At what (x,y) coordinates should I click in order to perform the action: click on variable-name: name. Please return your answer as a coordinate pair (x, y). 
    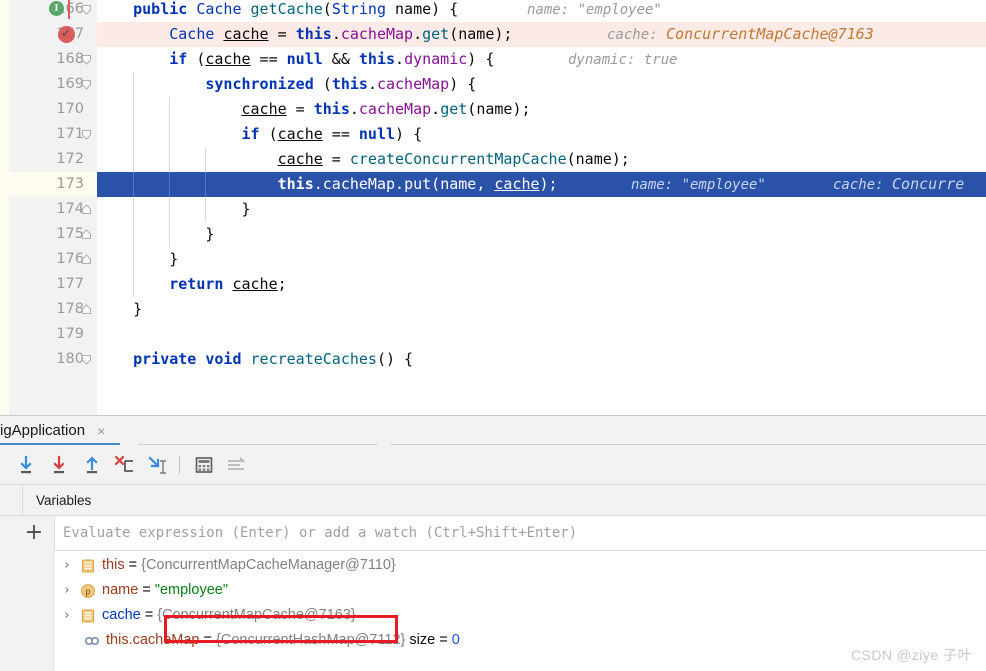
    Looking at the image, I should click on (120, 590).